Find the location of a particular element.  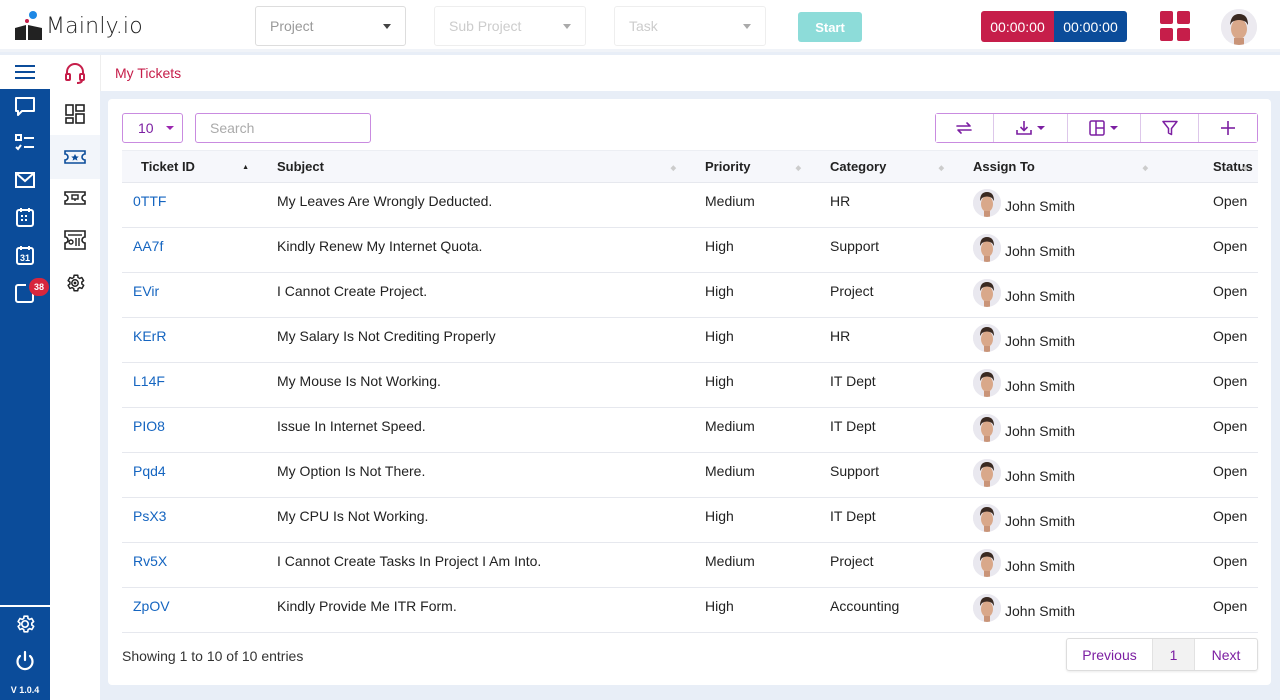

menu-toggle is located at coordinates (25, 72).